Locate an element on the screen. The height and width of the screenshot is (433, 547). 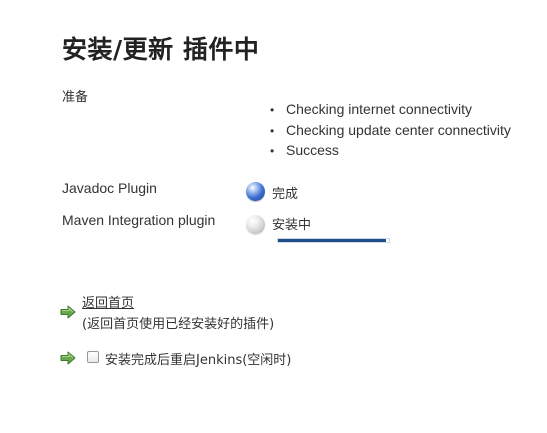
install-progress-fill is located at coordinates (332, 240).